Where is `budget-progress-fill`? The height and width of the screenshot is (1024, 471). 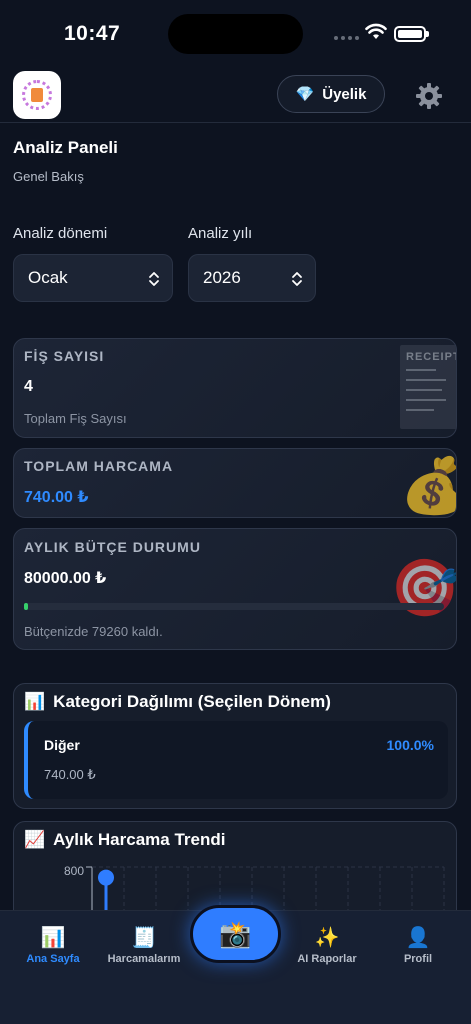 budget-progress-fill is located at coordinates (26, 606).